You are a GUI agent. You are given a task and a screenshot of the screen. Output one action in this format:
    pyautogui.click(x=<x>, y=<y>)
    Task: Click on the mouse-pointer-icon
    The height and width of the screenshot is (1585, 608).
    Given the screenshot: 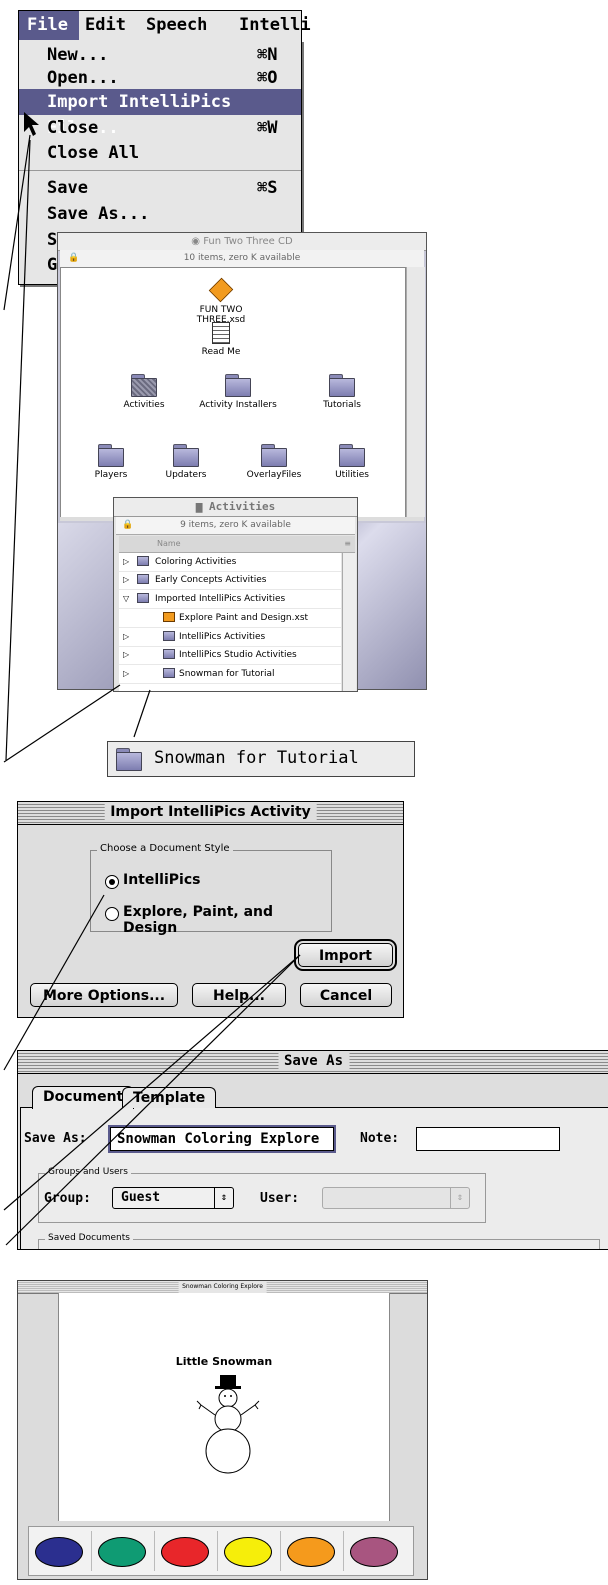 What is the action you would take?
    pyautogui.click(x=31, y=124)
    